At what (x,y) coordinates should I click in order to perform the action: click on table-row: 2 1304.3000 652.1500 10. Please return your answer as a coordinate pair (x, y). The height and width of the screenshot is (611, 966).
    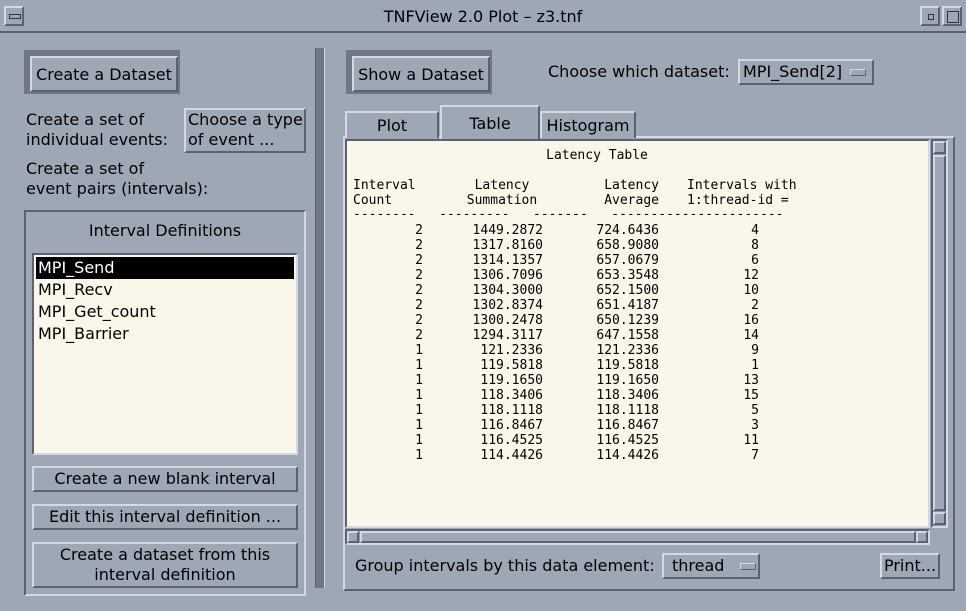
    Looking at the image, I should click on (627, 290).